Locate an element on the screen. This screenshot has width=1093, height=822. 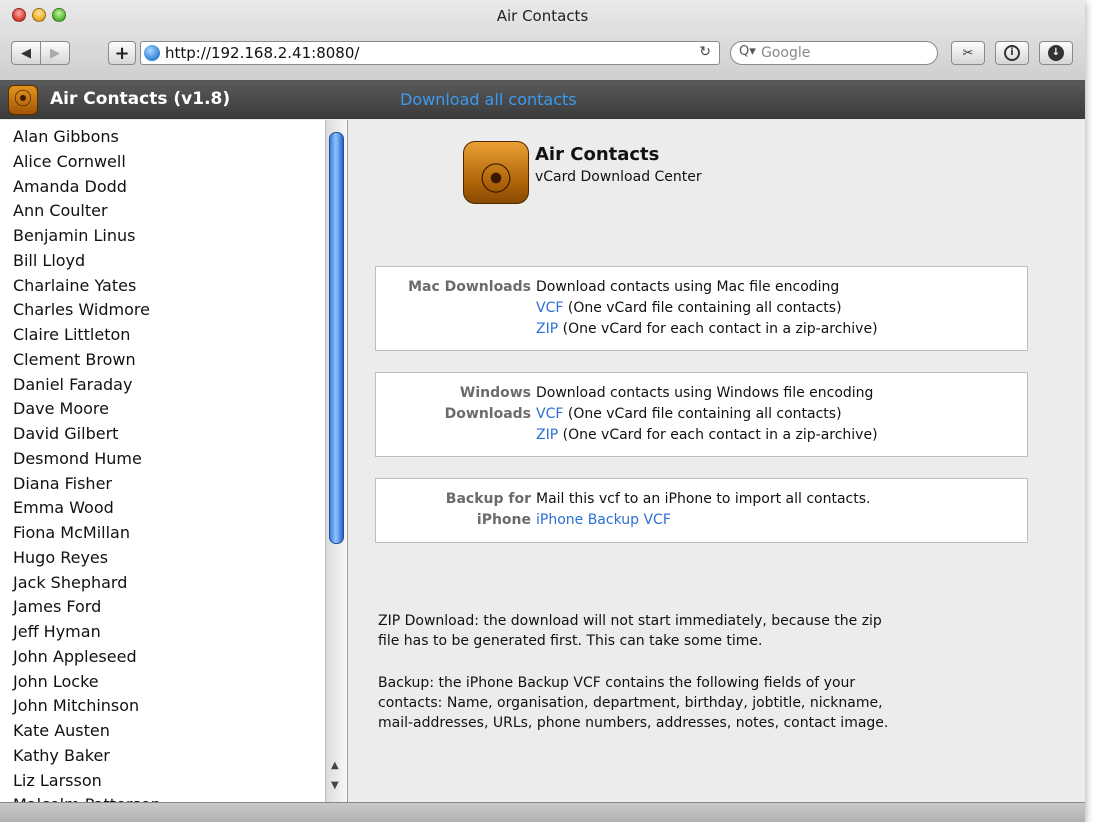
contact-list-item: John Locke is located at coordinates (87, 684).